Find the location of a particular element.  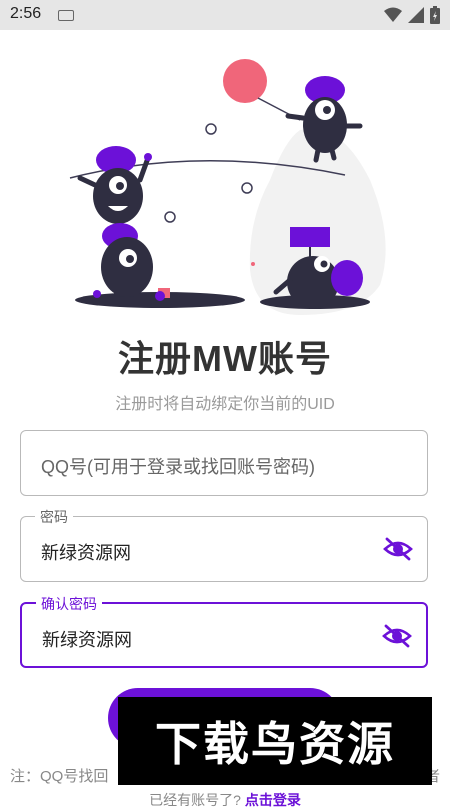

status-bar: 2:56 is located at coordinates (225, 15).